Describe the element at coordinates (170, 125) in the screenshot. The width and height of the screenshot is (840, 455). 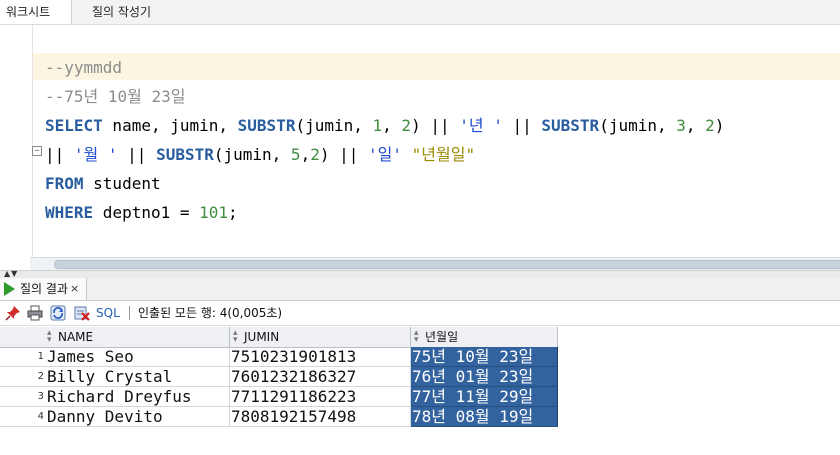
I see `sql-token: name, jumin,` at that location.